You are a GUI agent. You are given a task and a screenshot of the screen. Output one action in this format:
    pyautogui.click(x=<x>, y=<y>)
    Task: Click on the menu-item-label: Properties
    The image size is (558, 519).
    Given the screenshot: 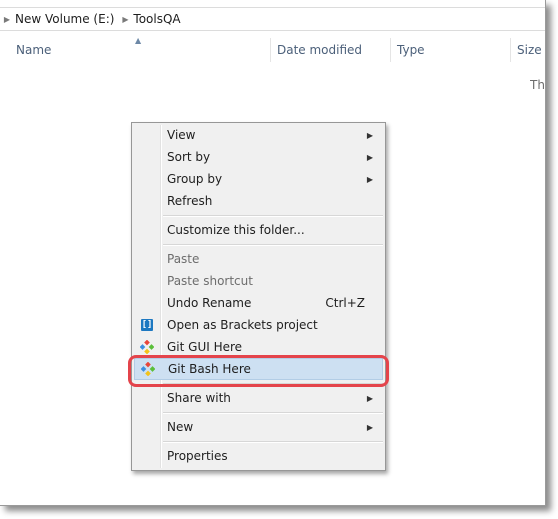 What is the action you would take?
    pyautogui.click(x=197, y=456)
    